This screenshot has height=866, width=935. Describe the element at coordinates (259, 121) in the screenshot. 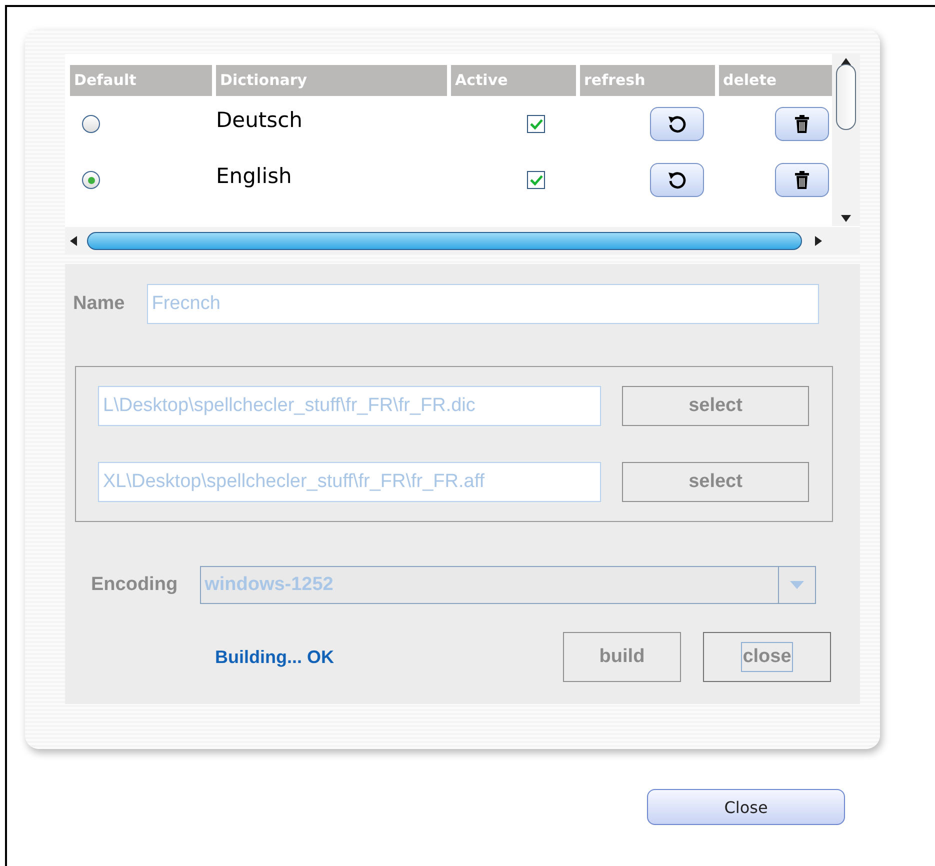

I see `dictionary-name: Deutsch` at that location.